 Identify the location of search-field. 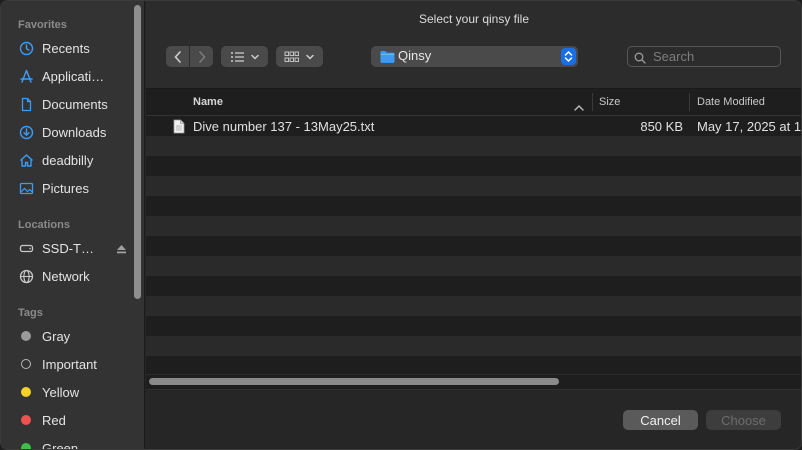
(704, 56).